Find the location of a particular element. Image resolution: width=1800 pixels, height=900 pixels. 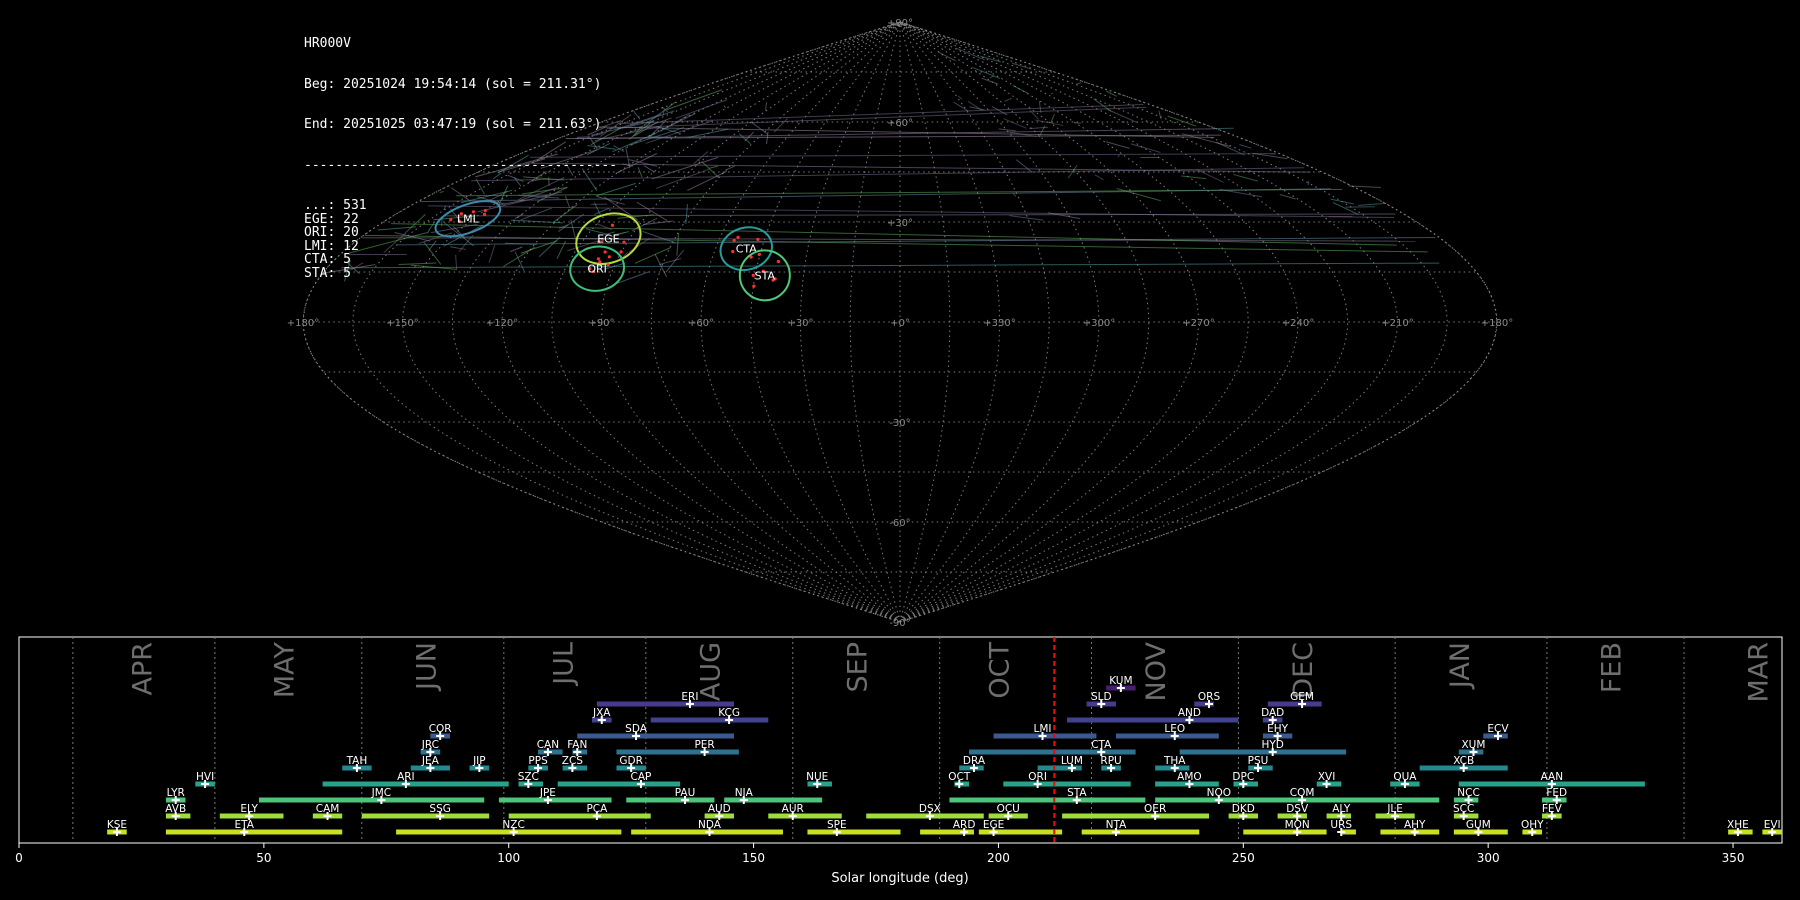

shower-count-sporadic: ...: 531 is located at coordinates (335, 205).